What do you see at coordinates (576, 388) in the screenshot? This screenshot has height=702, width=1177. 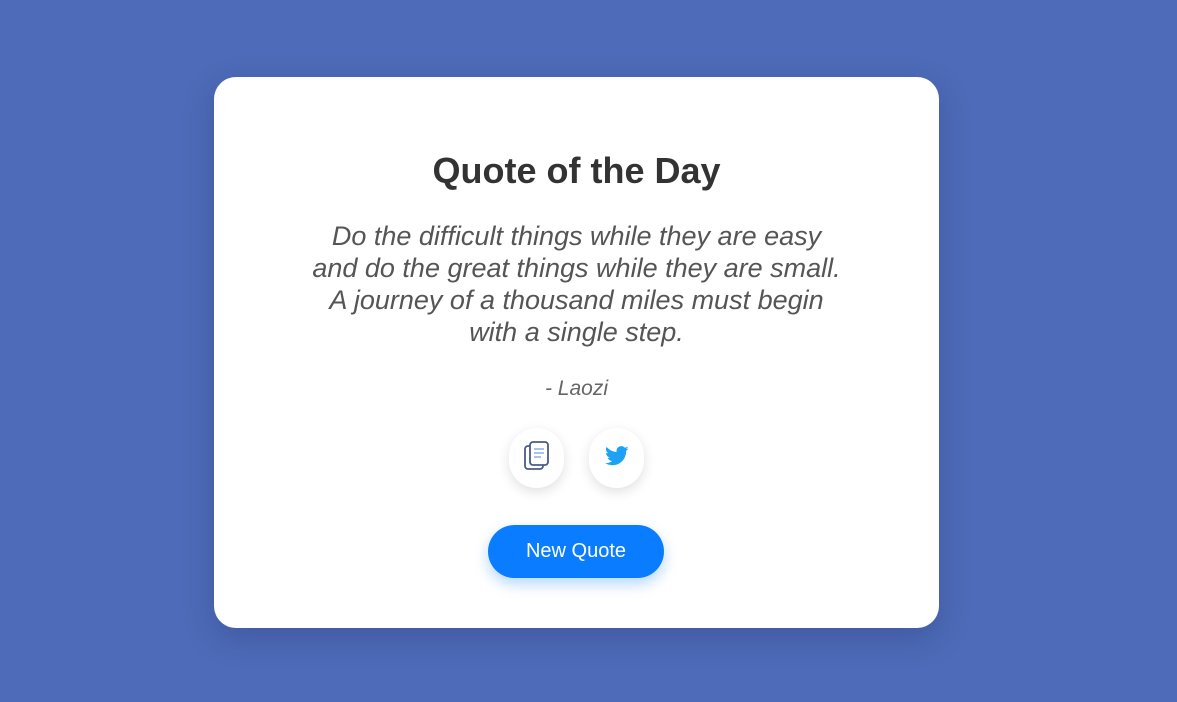 I see `quote-author: - Laozi` at bounding box center [576, 388].